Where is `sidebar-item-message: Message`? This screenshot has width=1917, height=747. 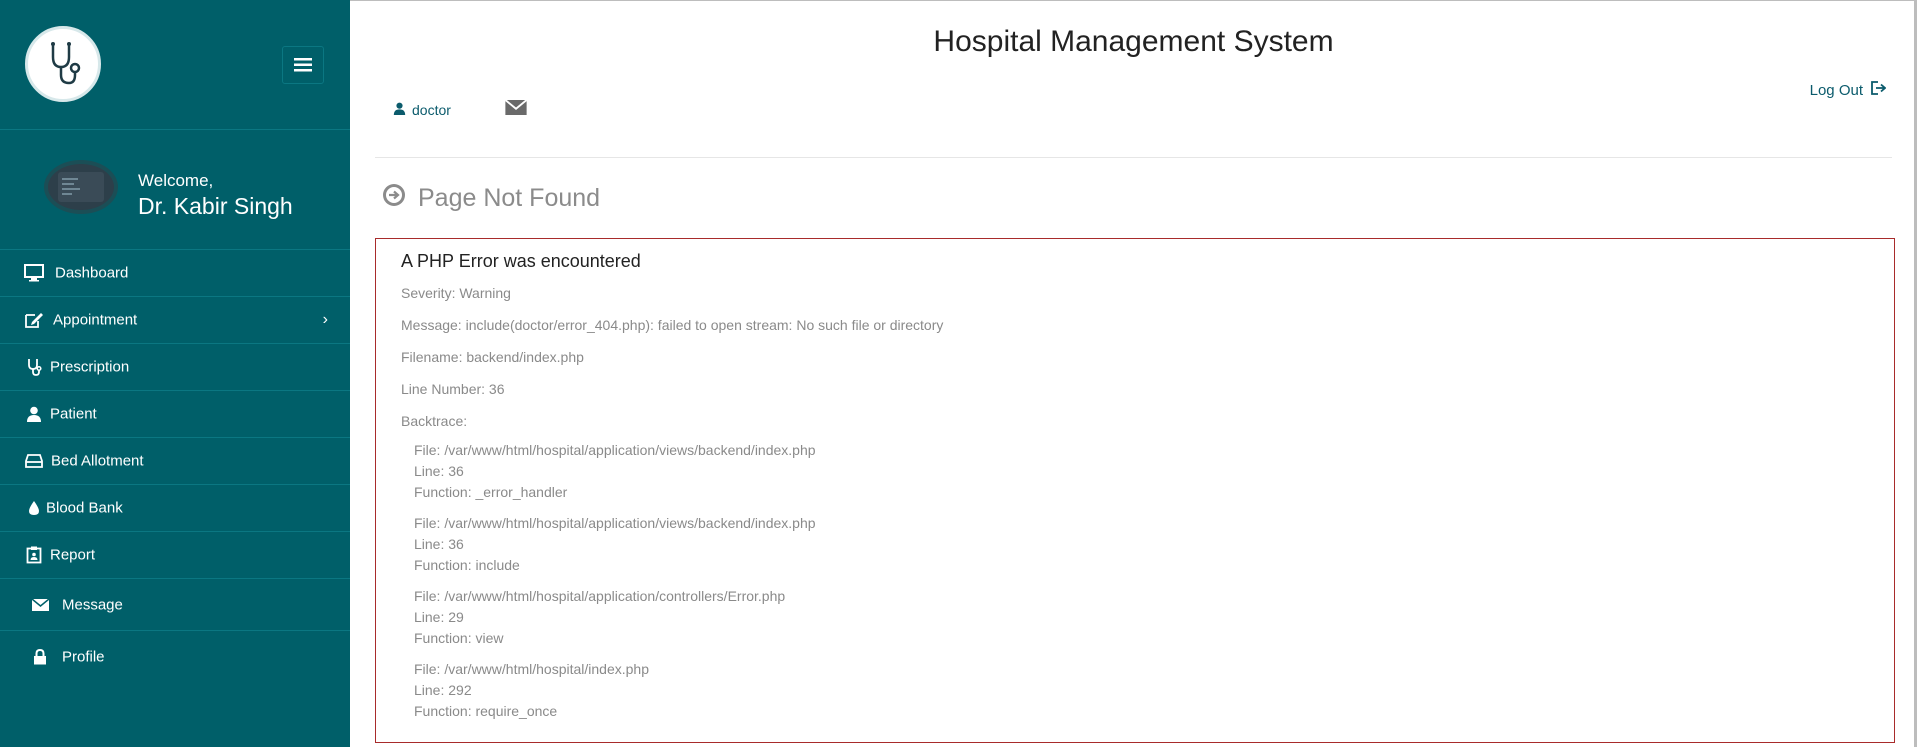
sidebar-item-message: Message is located at coordinates (175, 605).